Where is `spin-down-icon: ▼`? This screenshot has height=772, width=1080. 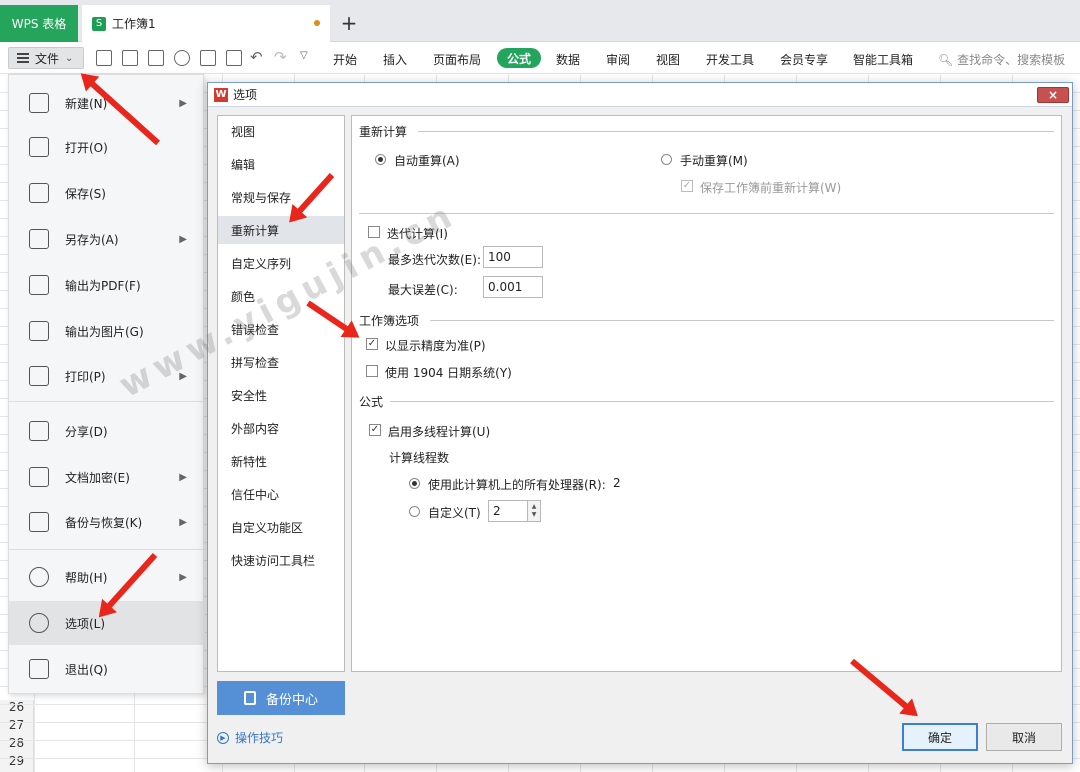
spin-down-icon: ▼ is located at coordinates (534, 515).